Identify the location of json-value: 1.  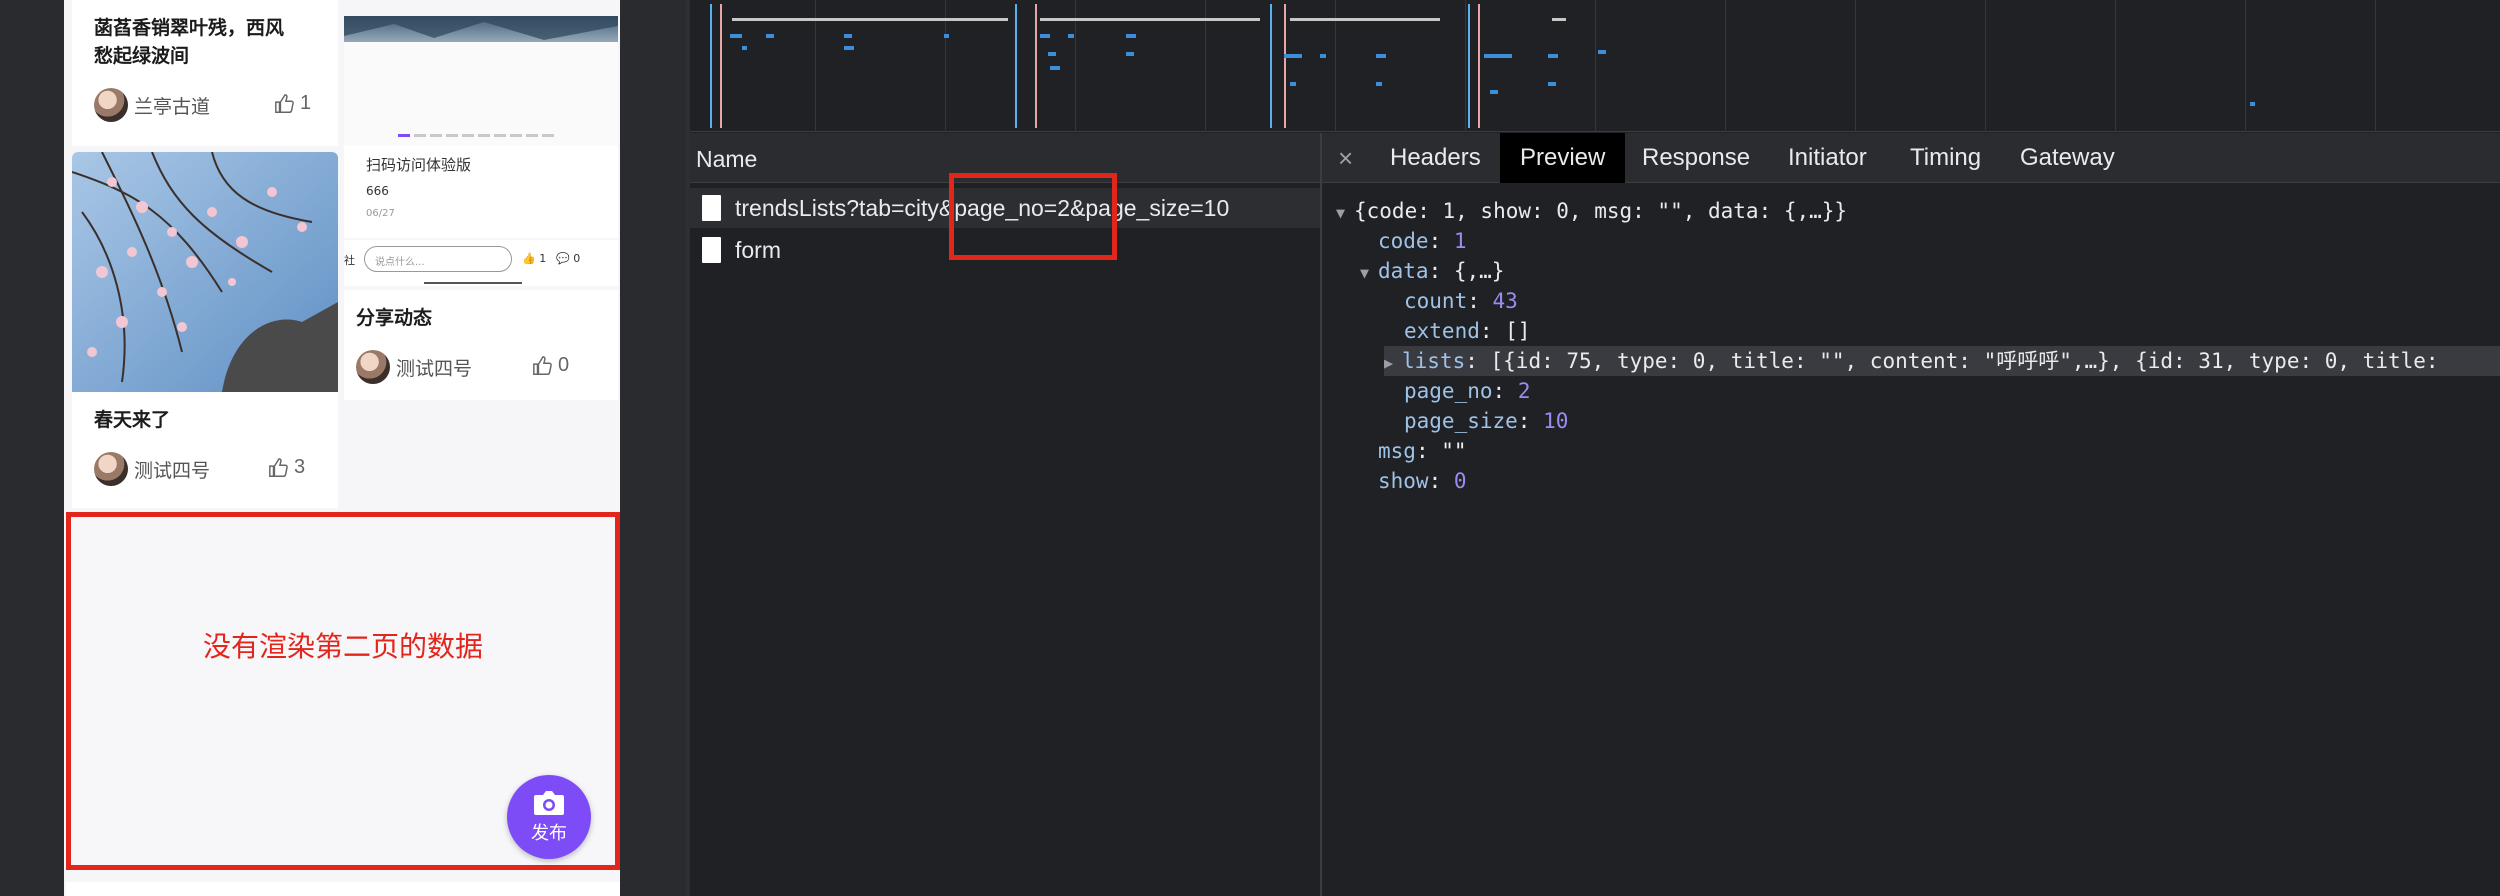
(1460, 241).